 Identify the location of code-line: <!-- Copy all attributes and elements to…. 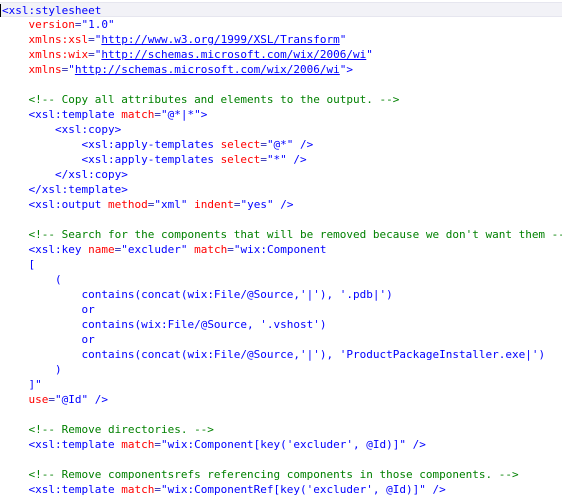
(281, 99).